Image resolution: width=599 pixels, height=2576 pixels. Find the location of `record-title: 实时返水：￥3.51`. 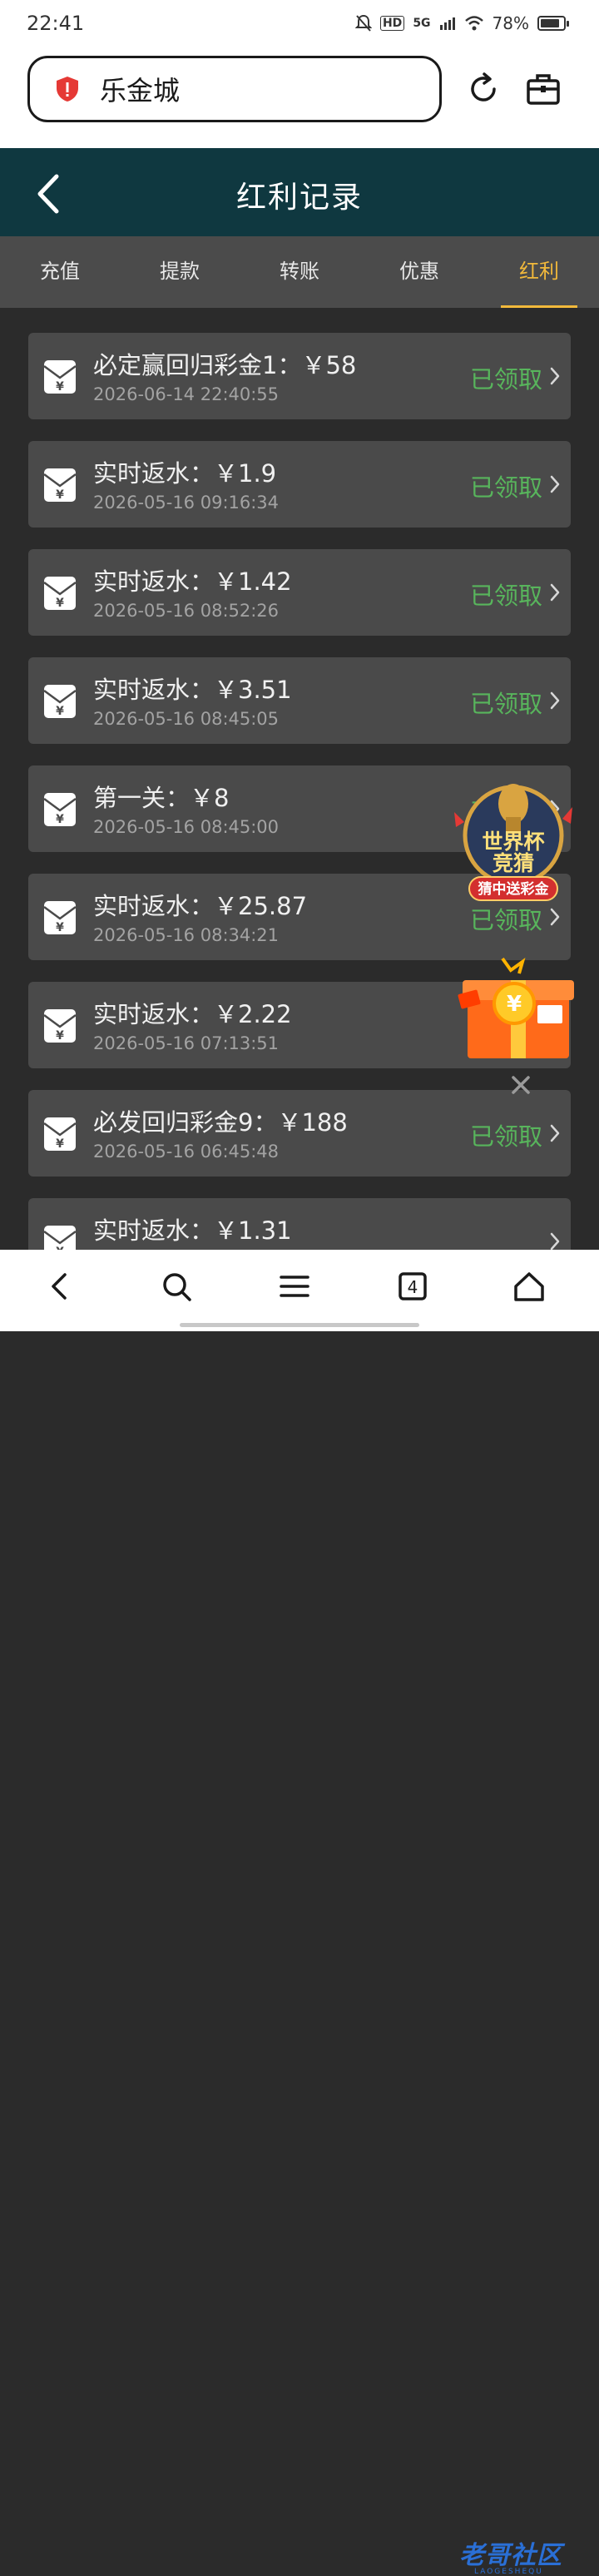

record-title: 实时返水：￥3.51 is located at coordinates (193, 690).